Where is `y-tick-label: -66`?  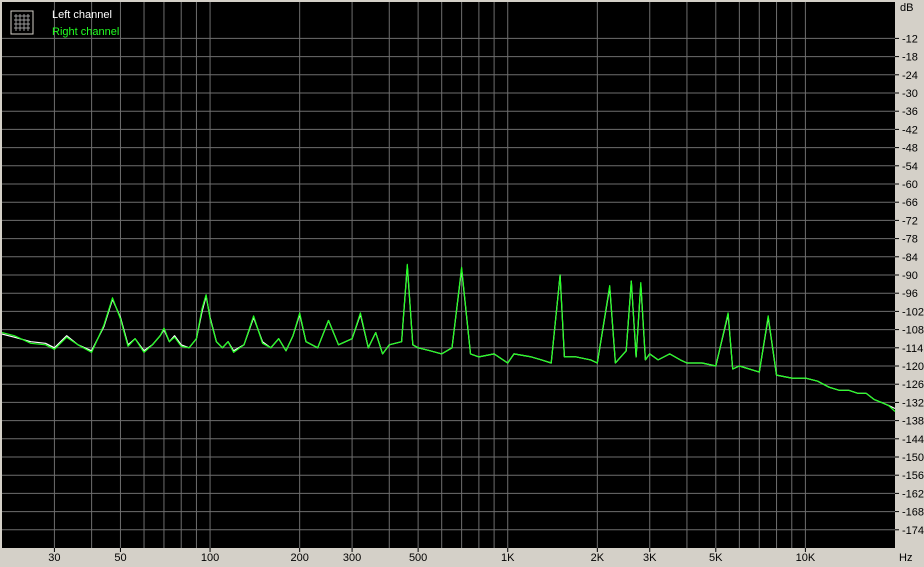
y-tick-label: -66 is located at coordinates (910, 203).